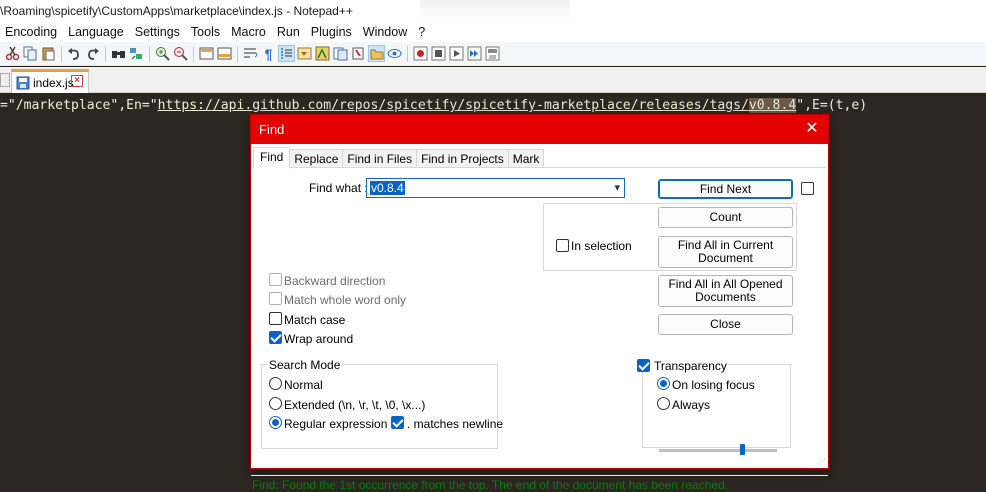  I want to click on play-macro-icon, so click(456, 53).